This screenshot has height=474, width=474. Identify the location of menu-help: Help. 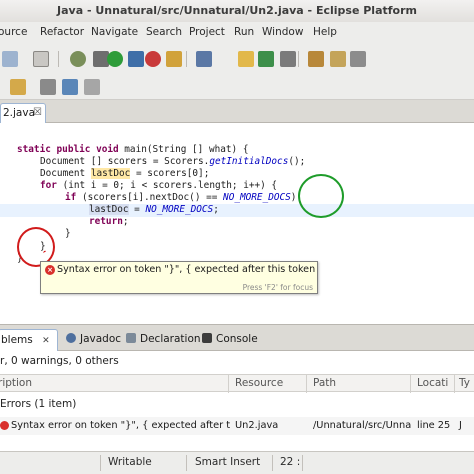
(325, 32).